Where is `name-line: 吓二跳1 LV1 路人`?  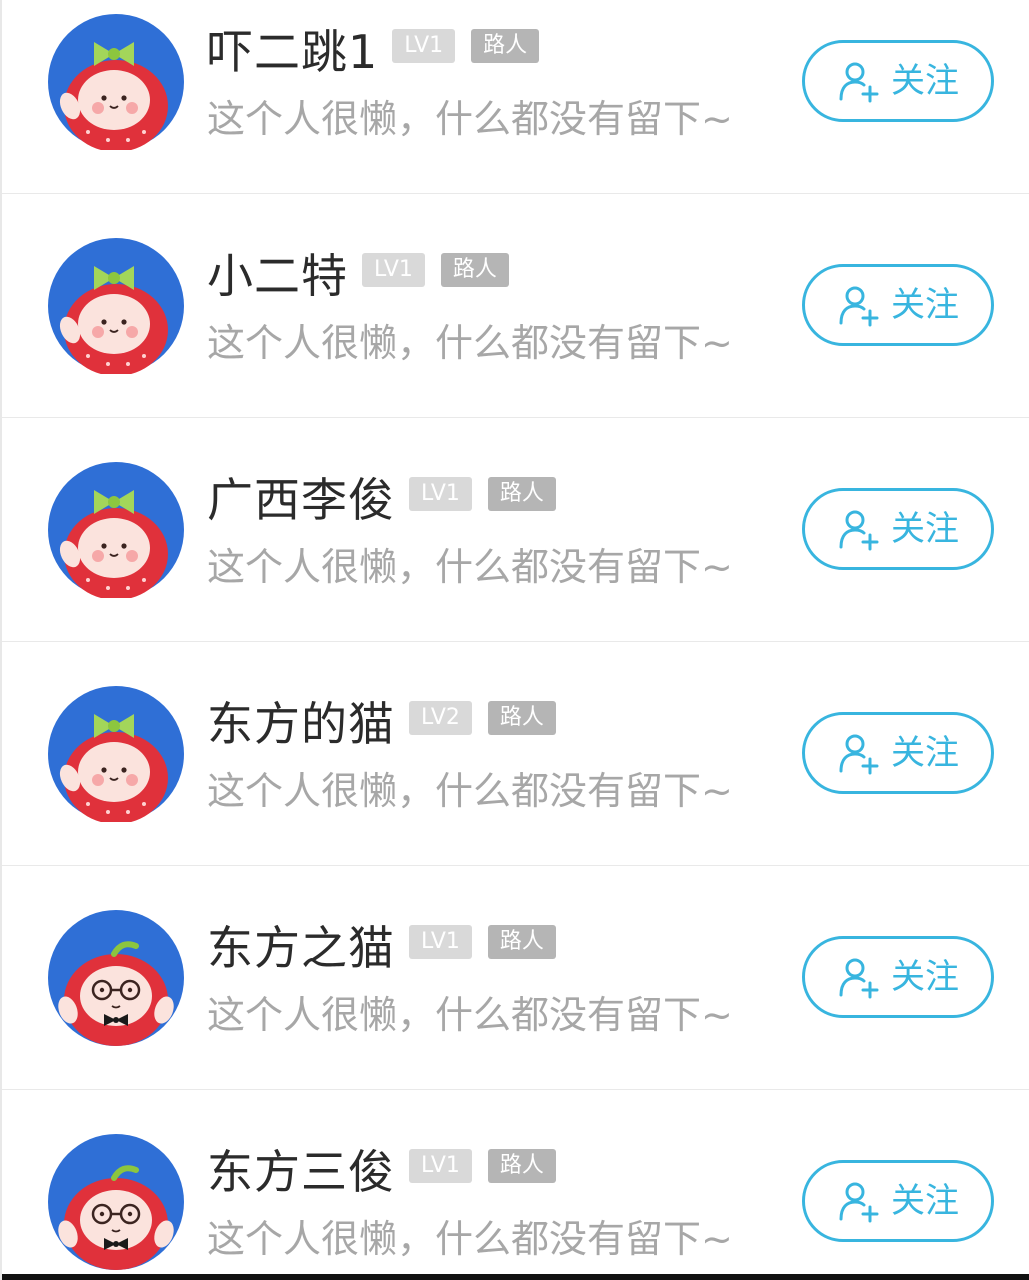
name-line: 吓二跳1 LV1 路人 is located at coordinates (373, 52).